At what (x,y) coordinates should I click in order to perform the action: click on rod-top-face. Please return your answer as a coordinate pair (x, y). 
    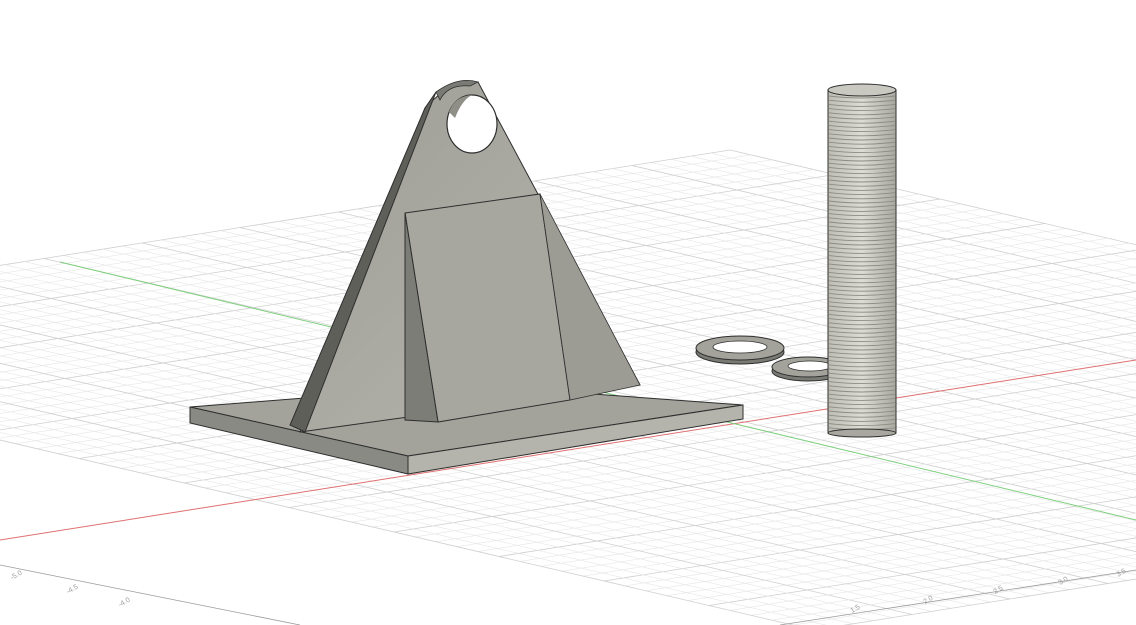
    Looking at the image, I should click on (862, 90).